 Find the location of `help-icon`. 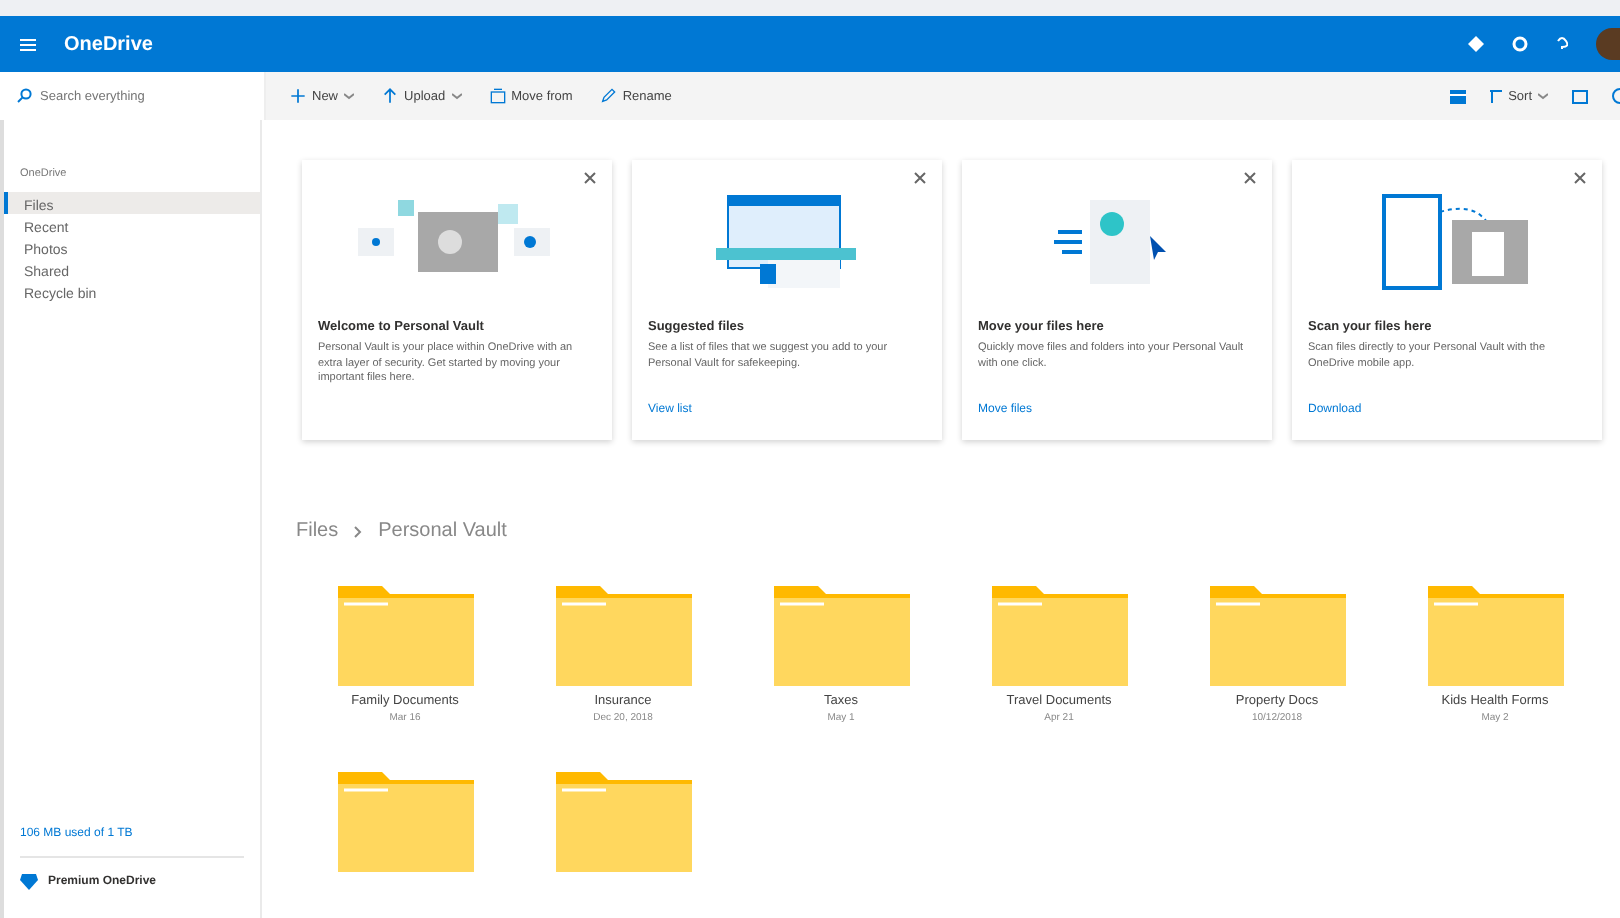

help-icon is located at coordinates (1562, 44).